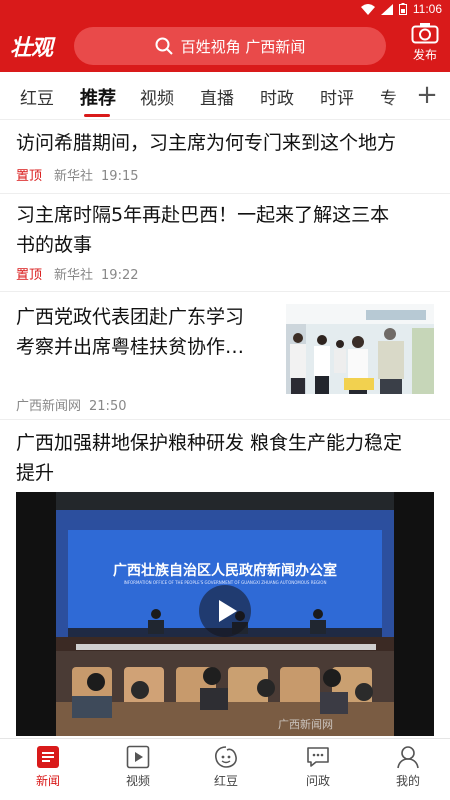  Describe the element at coordinates (318, 757) in the screenshot. I see `chat-icon` at that location.